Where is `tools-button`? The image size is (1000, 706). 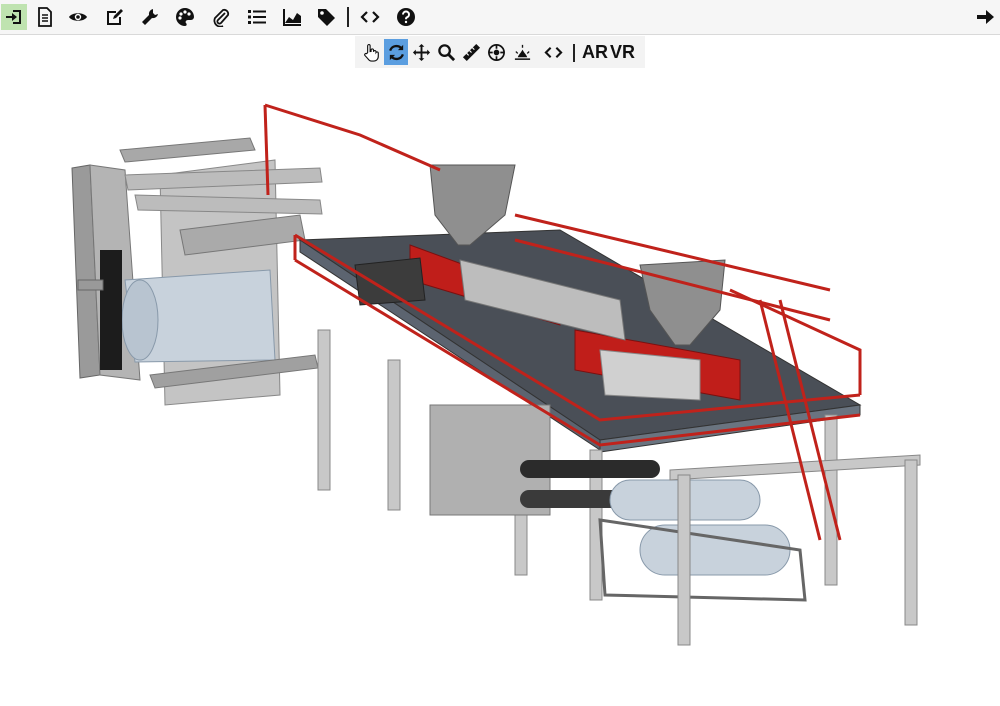
tools-button is located at coordinates (150, 17).